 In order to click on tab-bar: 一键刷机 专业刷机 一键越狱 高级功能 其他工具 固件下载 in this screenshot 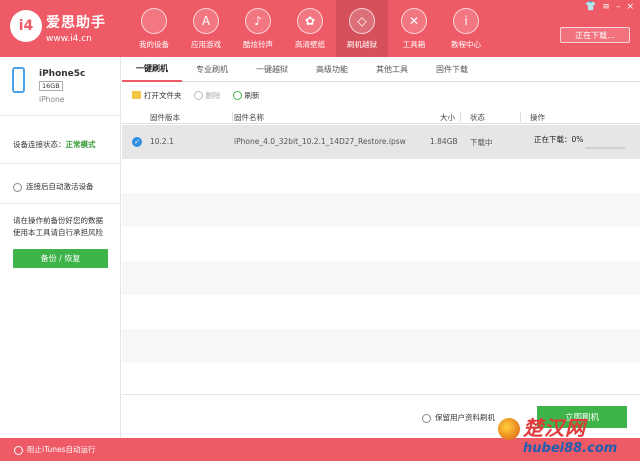, I will do `click(381, 69)`.